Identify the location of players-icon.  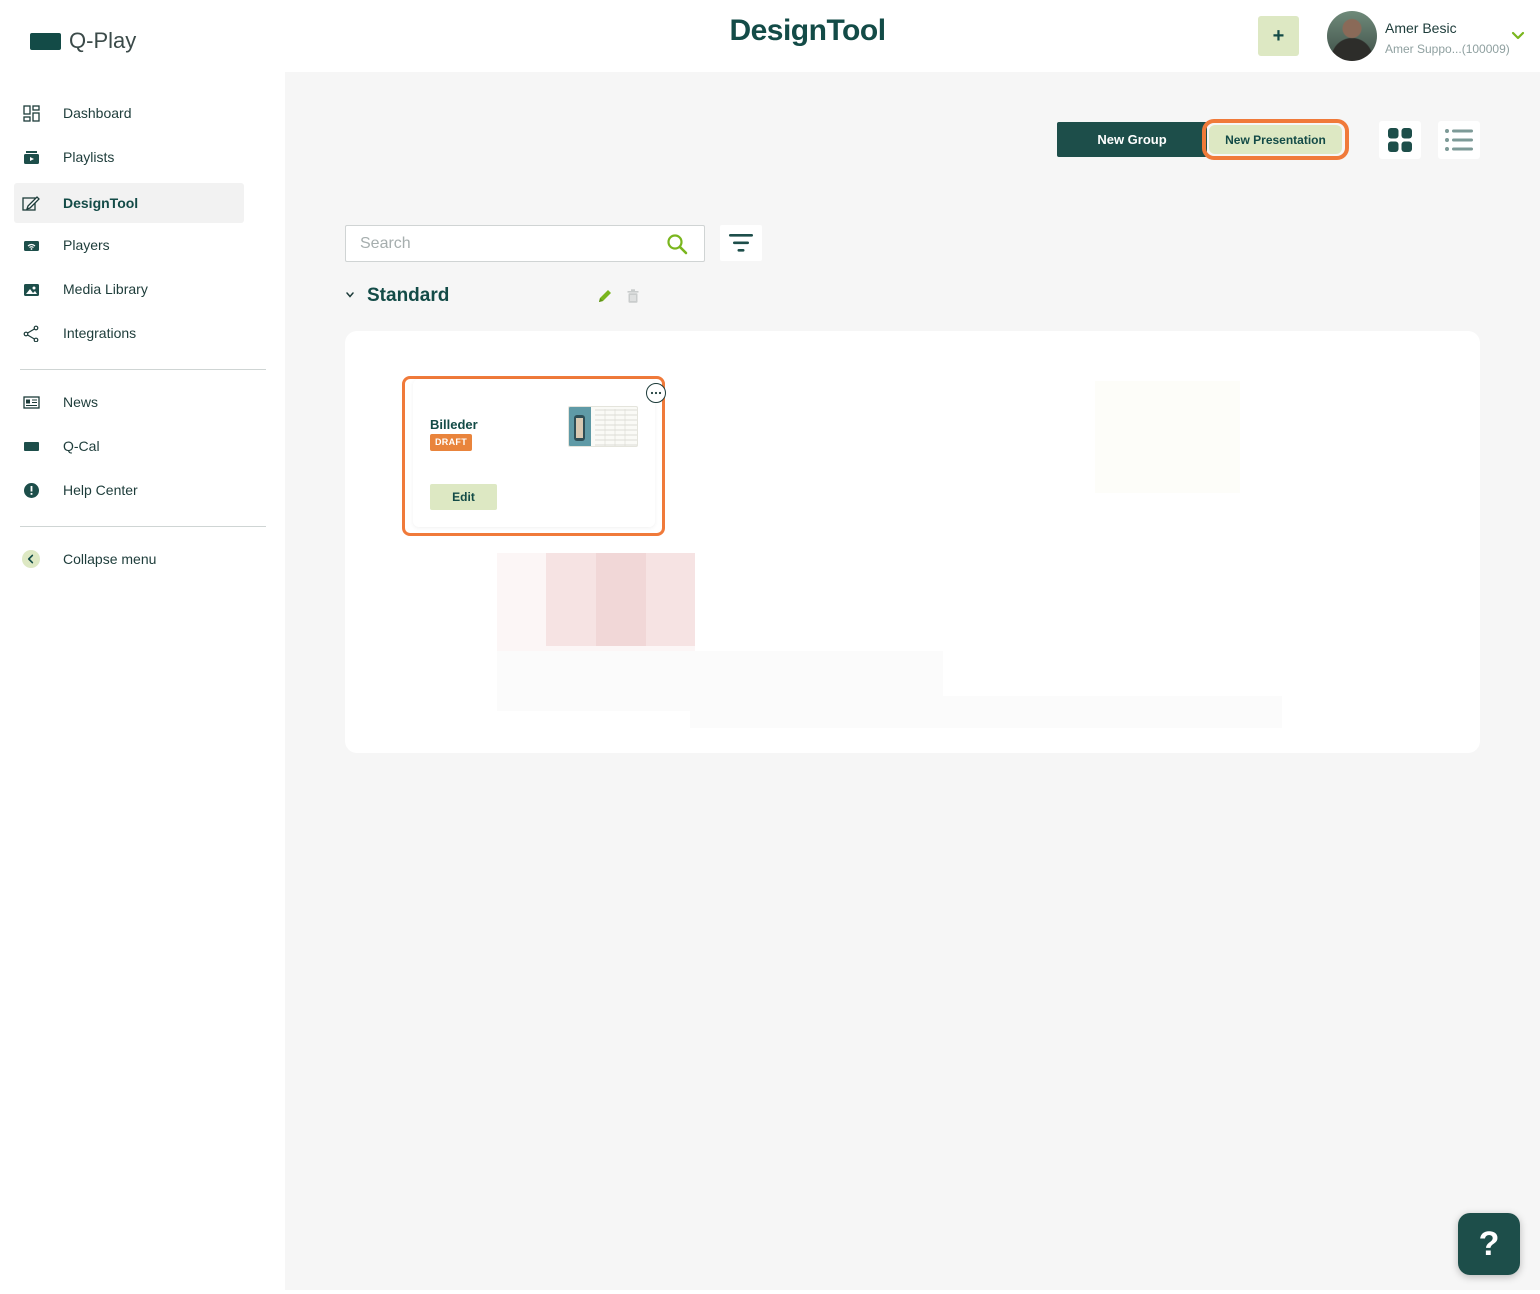
(31, 245).